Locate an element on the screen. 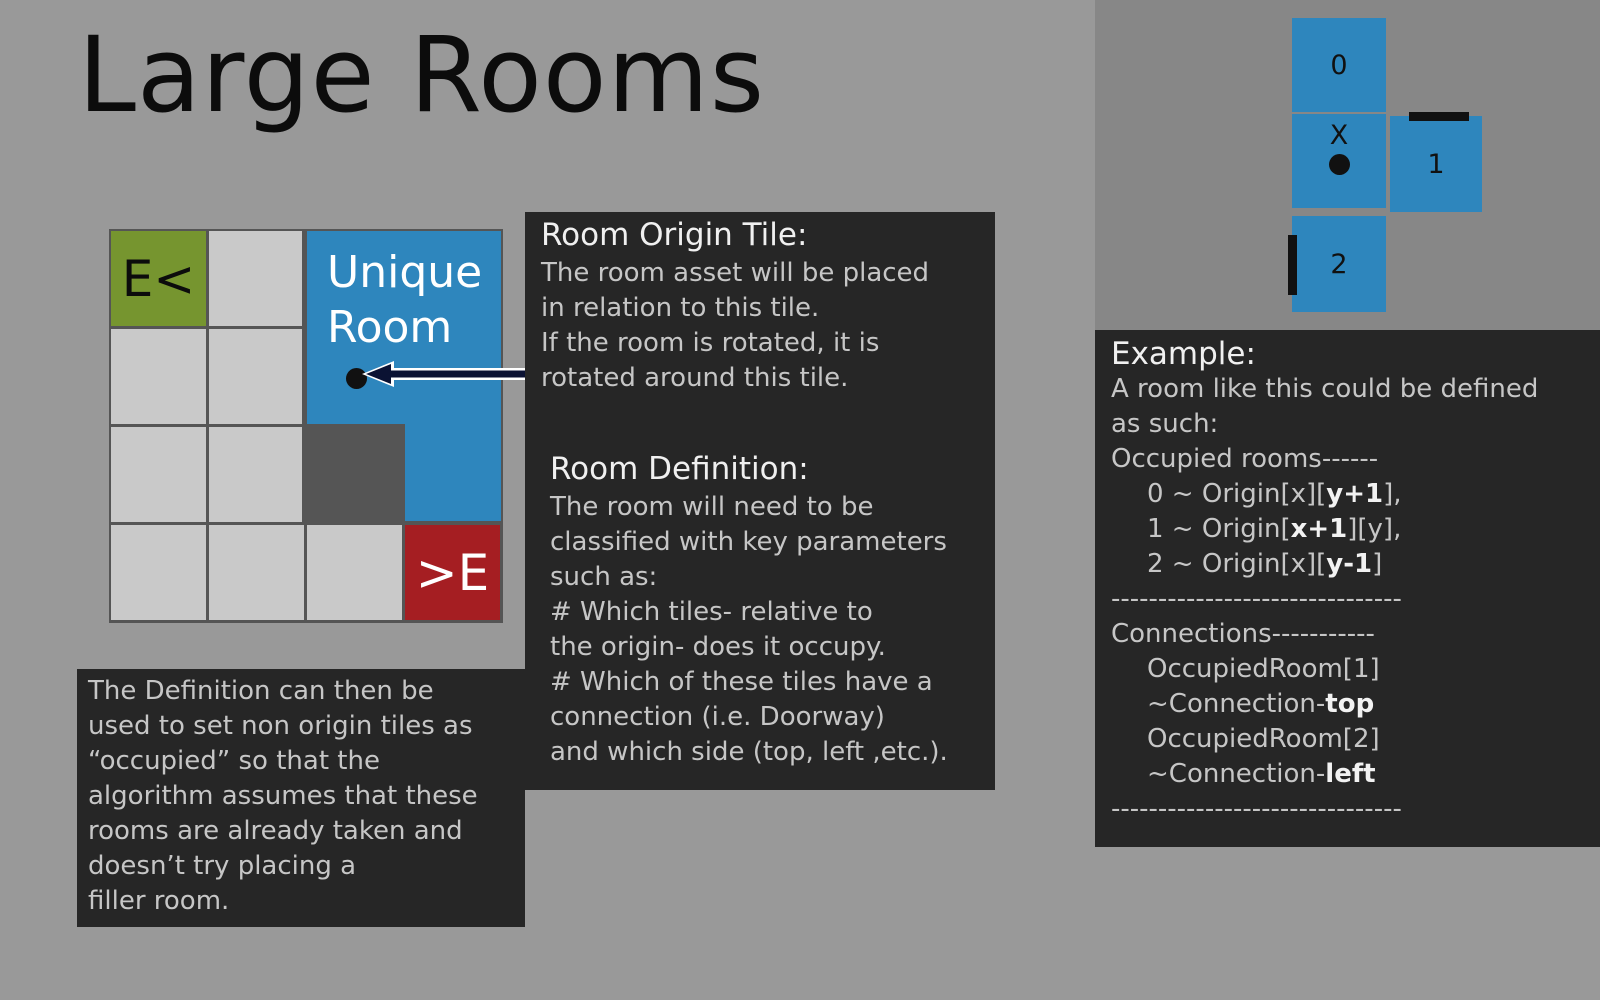 The width and height of the screenshot is (1600, 1000). connection-top-marker is located at coordinates (1439, 116).